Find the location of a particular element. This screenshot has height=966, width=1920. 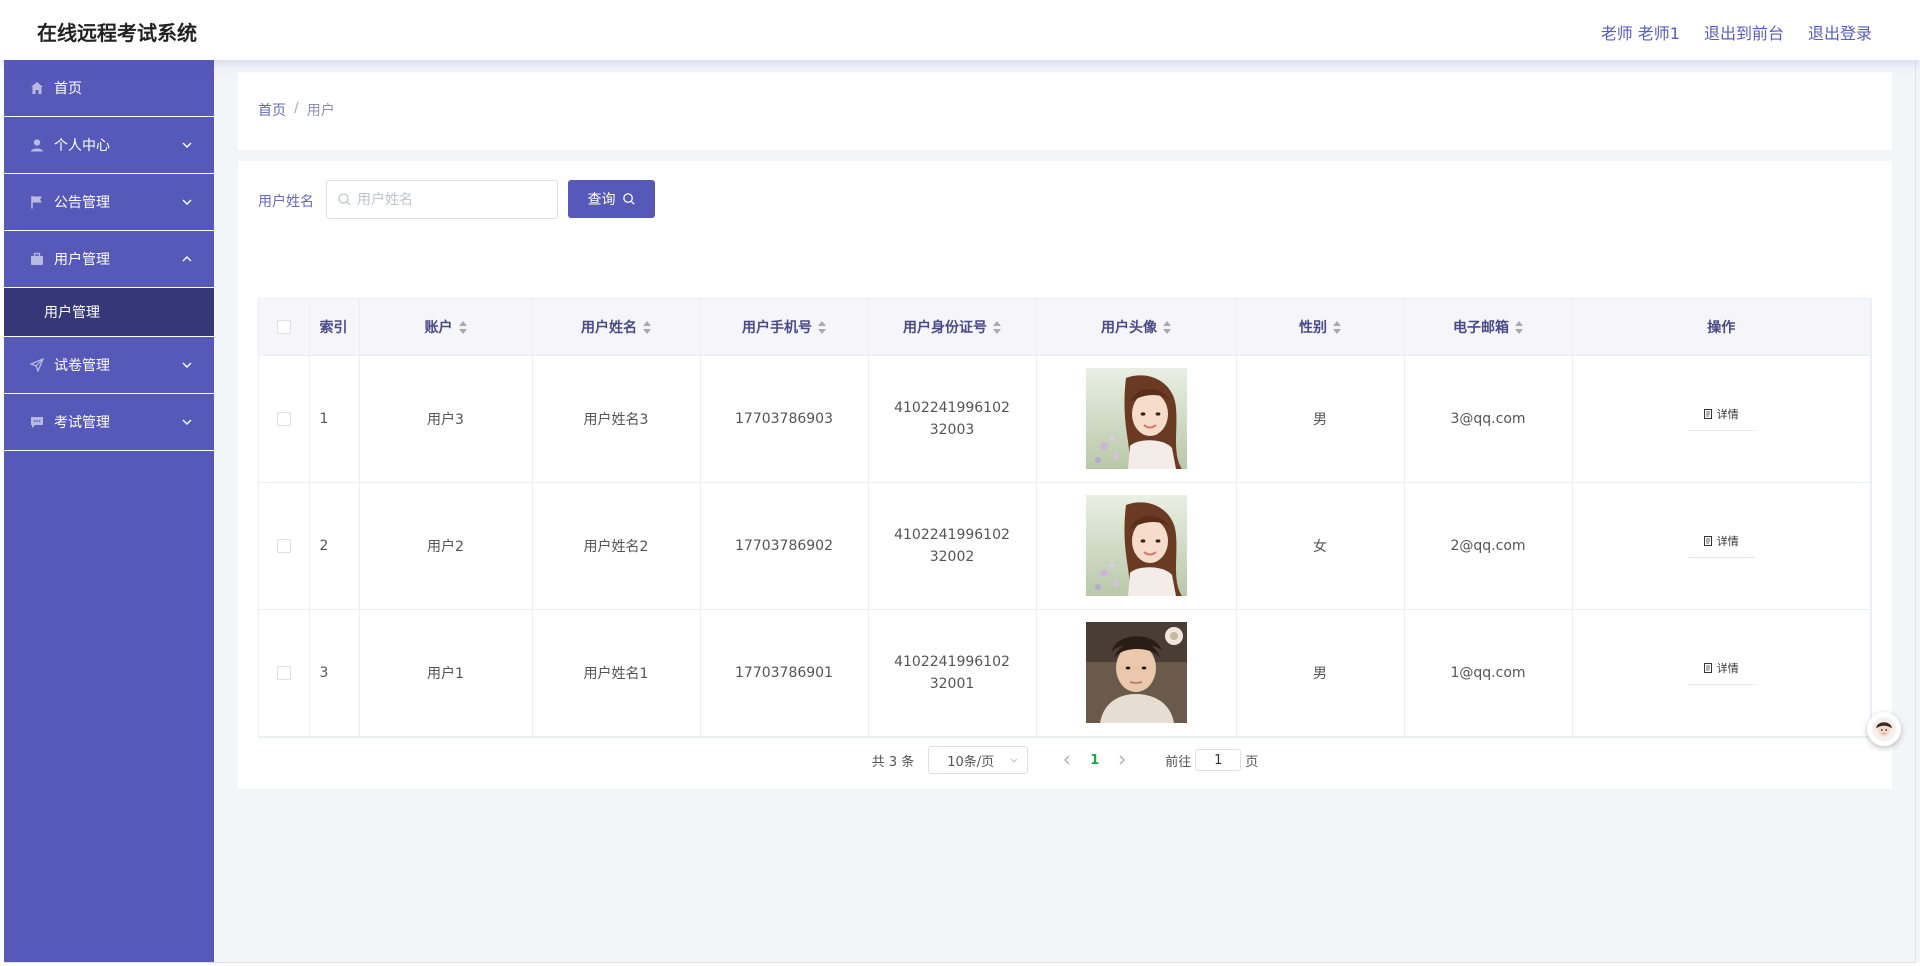

chat-icon is located at coordinates (37, 422).